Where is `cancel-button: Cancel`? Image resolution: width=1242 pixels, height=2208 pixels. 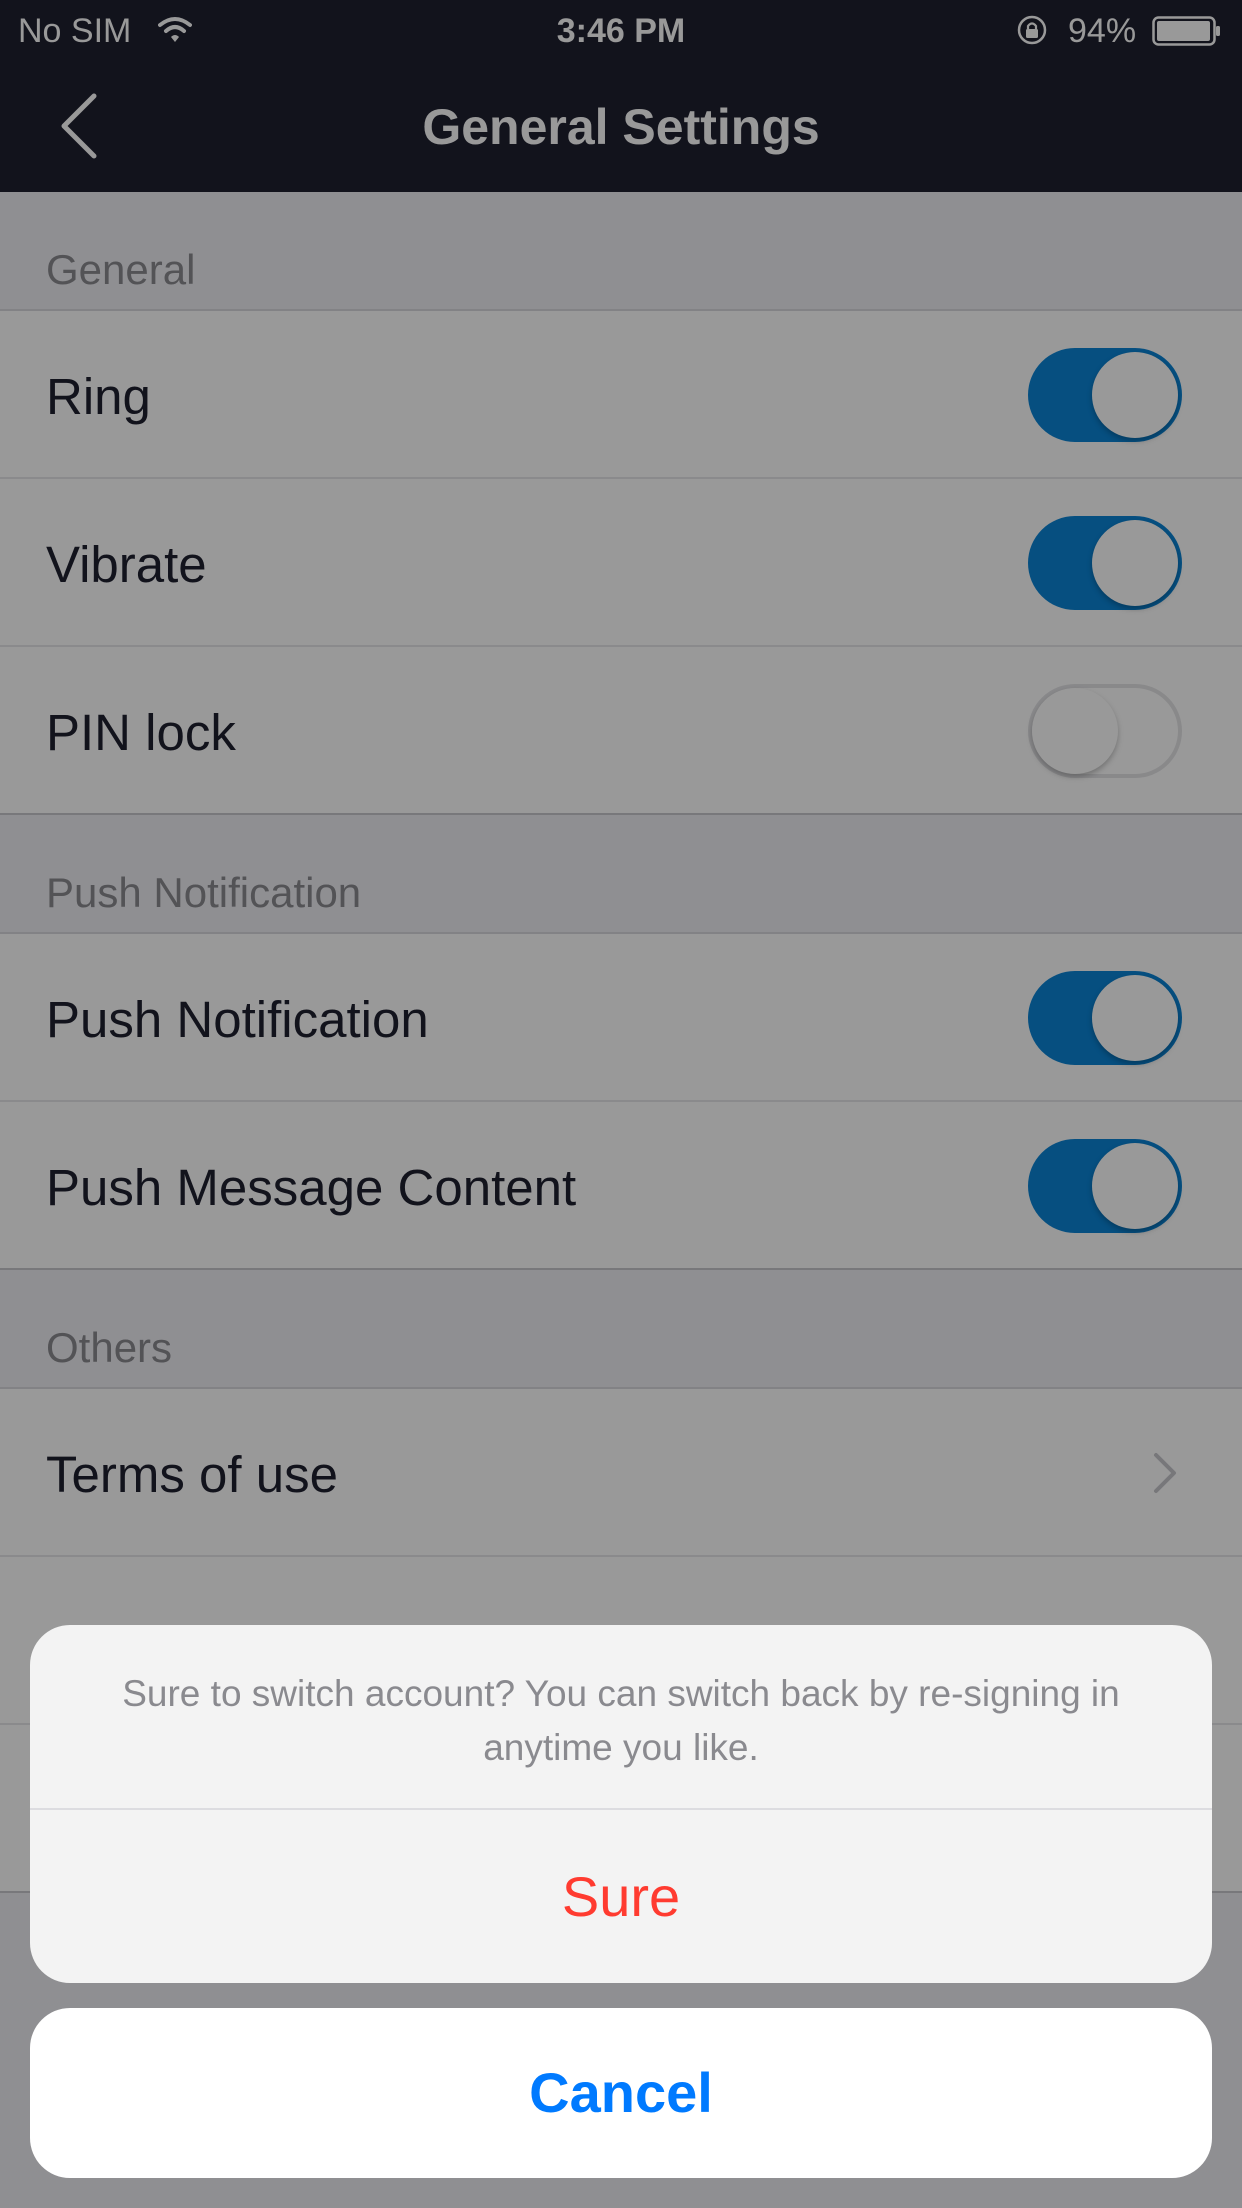 cancel-button: Cancel is located at coordinates (621, 2093).